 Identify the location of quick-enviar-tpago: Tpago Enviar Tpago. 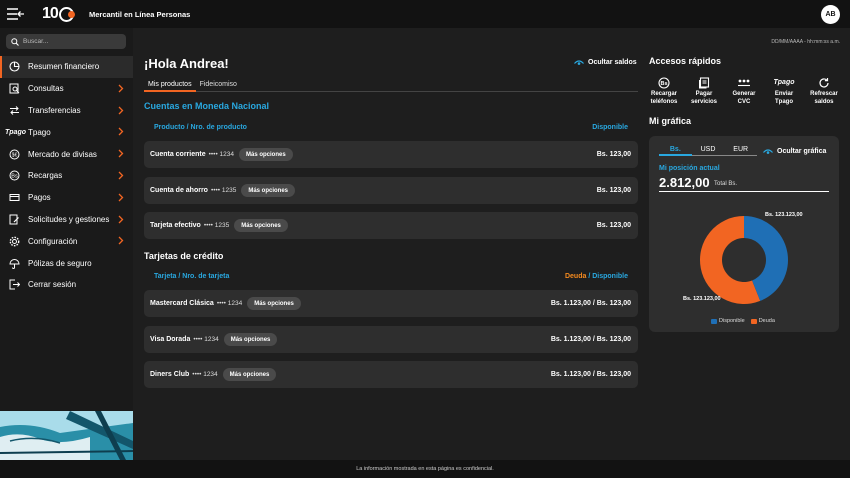
(784, 91).